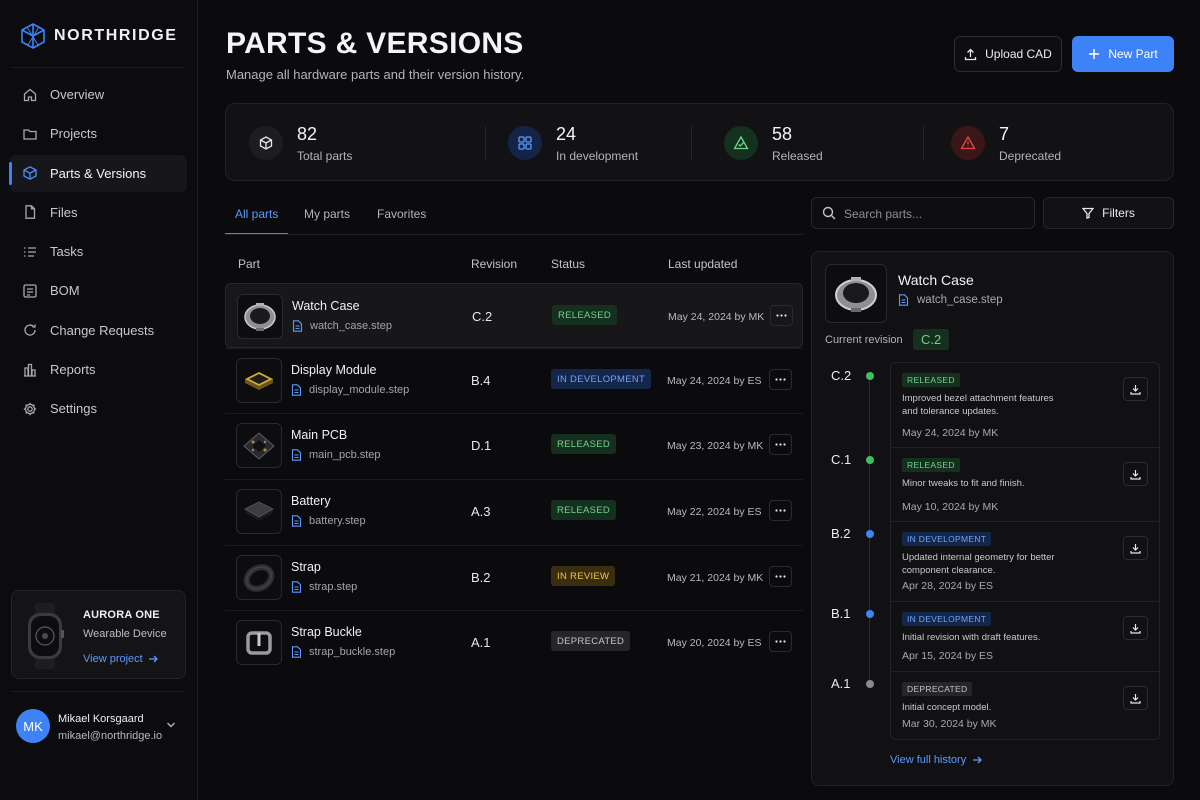 Image resolution: width=1200 pixels, height=800 pixels. What do you see at coordinates (64, 212) in the screenshot?
I see `sidebar-item-label: Files` at bounding box center [64, 212].